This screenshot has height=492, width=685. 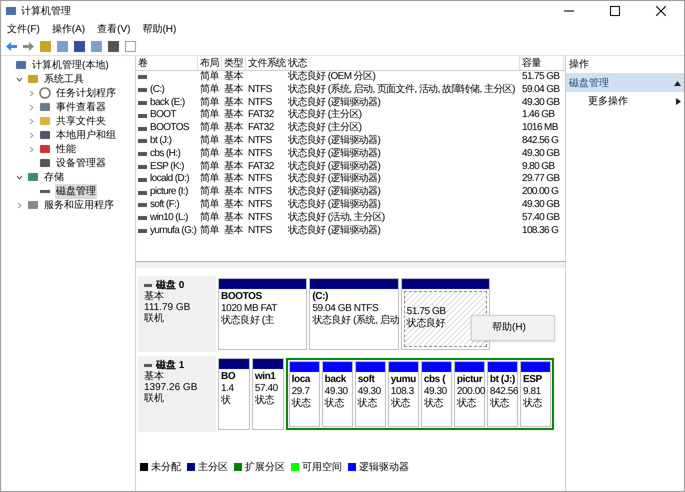 What do you see at coordinates (513, 328) in the screenshot?
I see `context-menu-item: 帮助(H)` at bounding box center [513, 328].